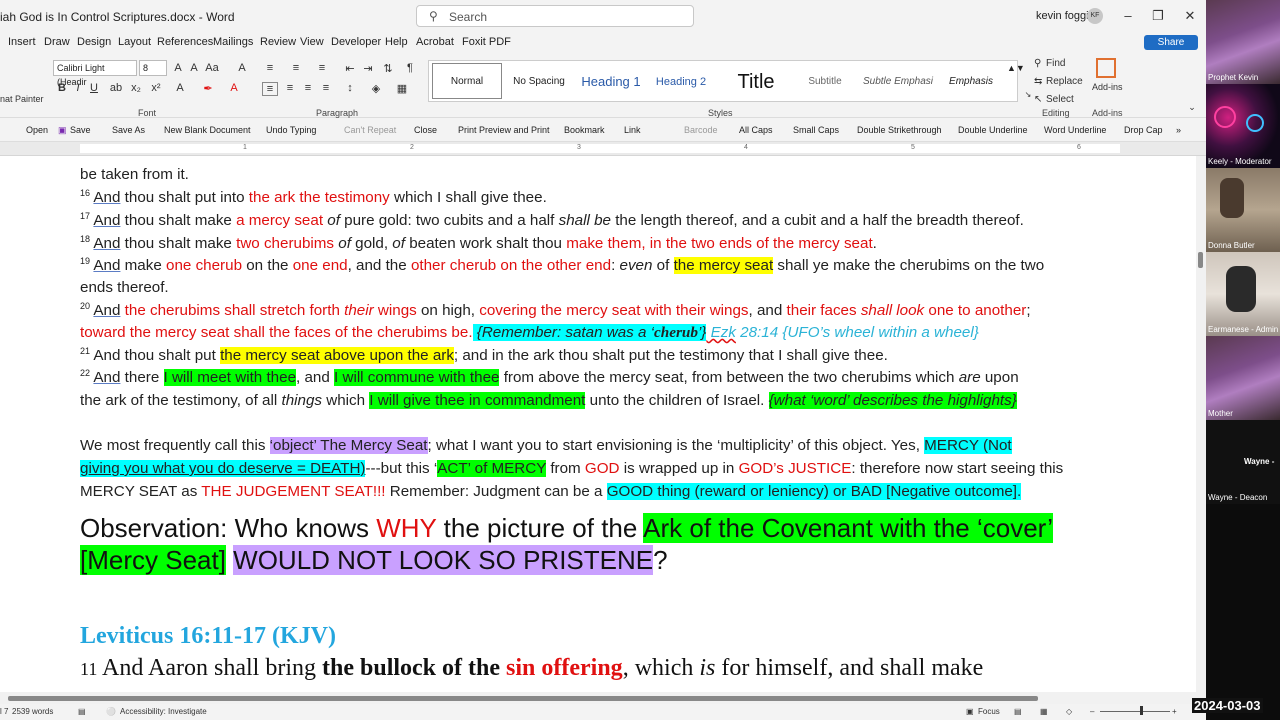 The width and height of the screenshot is (1280, 720). What do you see at coordinates (467, 81) in the screenshot?
I see `style-normal: Normal` at bounding box center [467, 81].